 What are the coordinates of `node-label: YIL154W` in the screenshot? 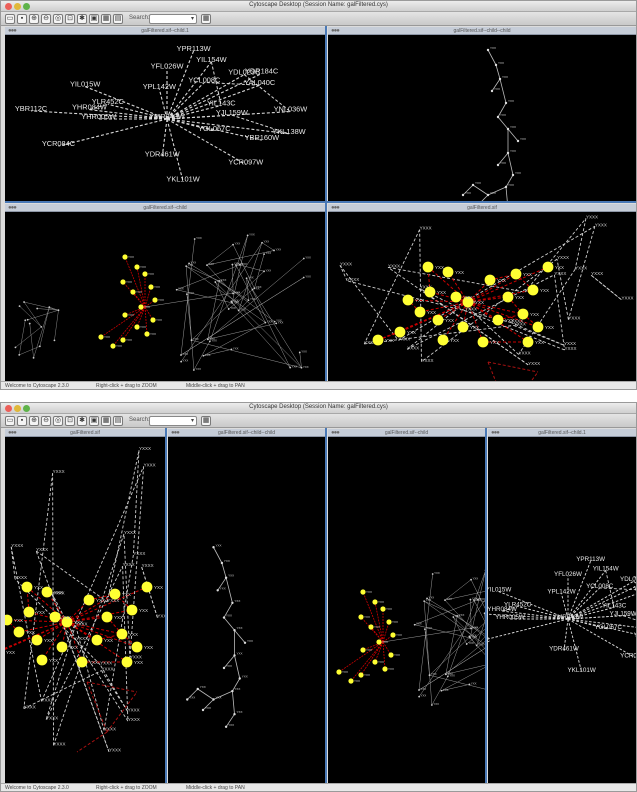 It's located at (211, 59).